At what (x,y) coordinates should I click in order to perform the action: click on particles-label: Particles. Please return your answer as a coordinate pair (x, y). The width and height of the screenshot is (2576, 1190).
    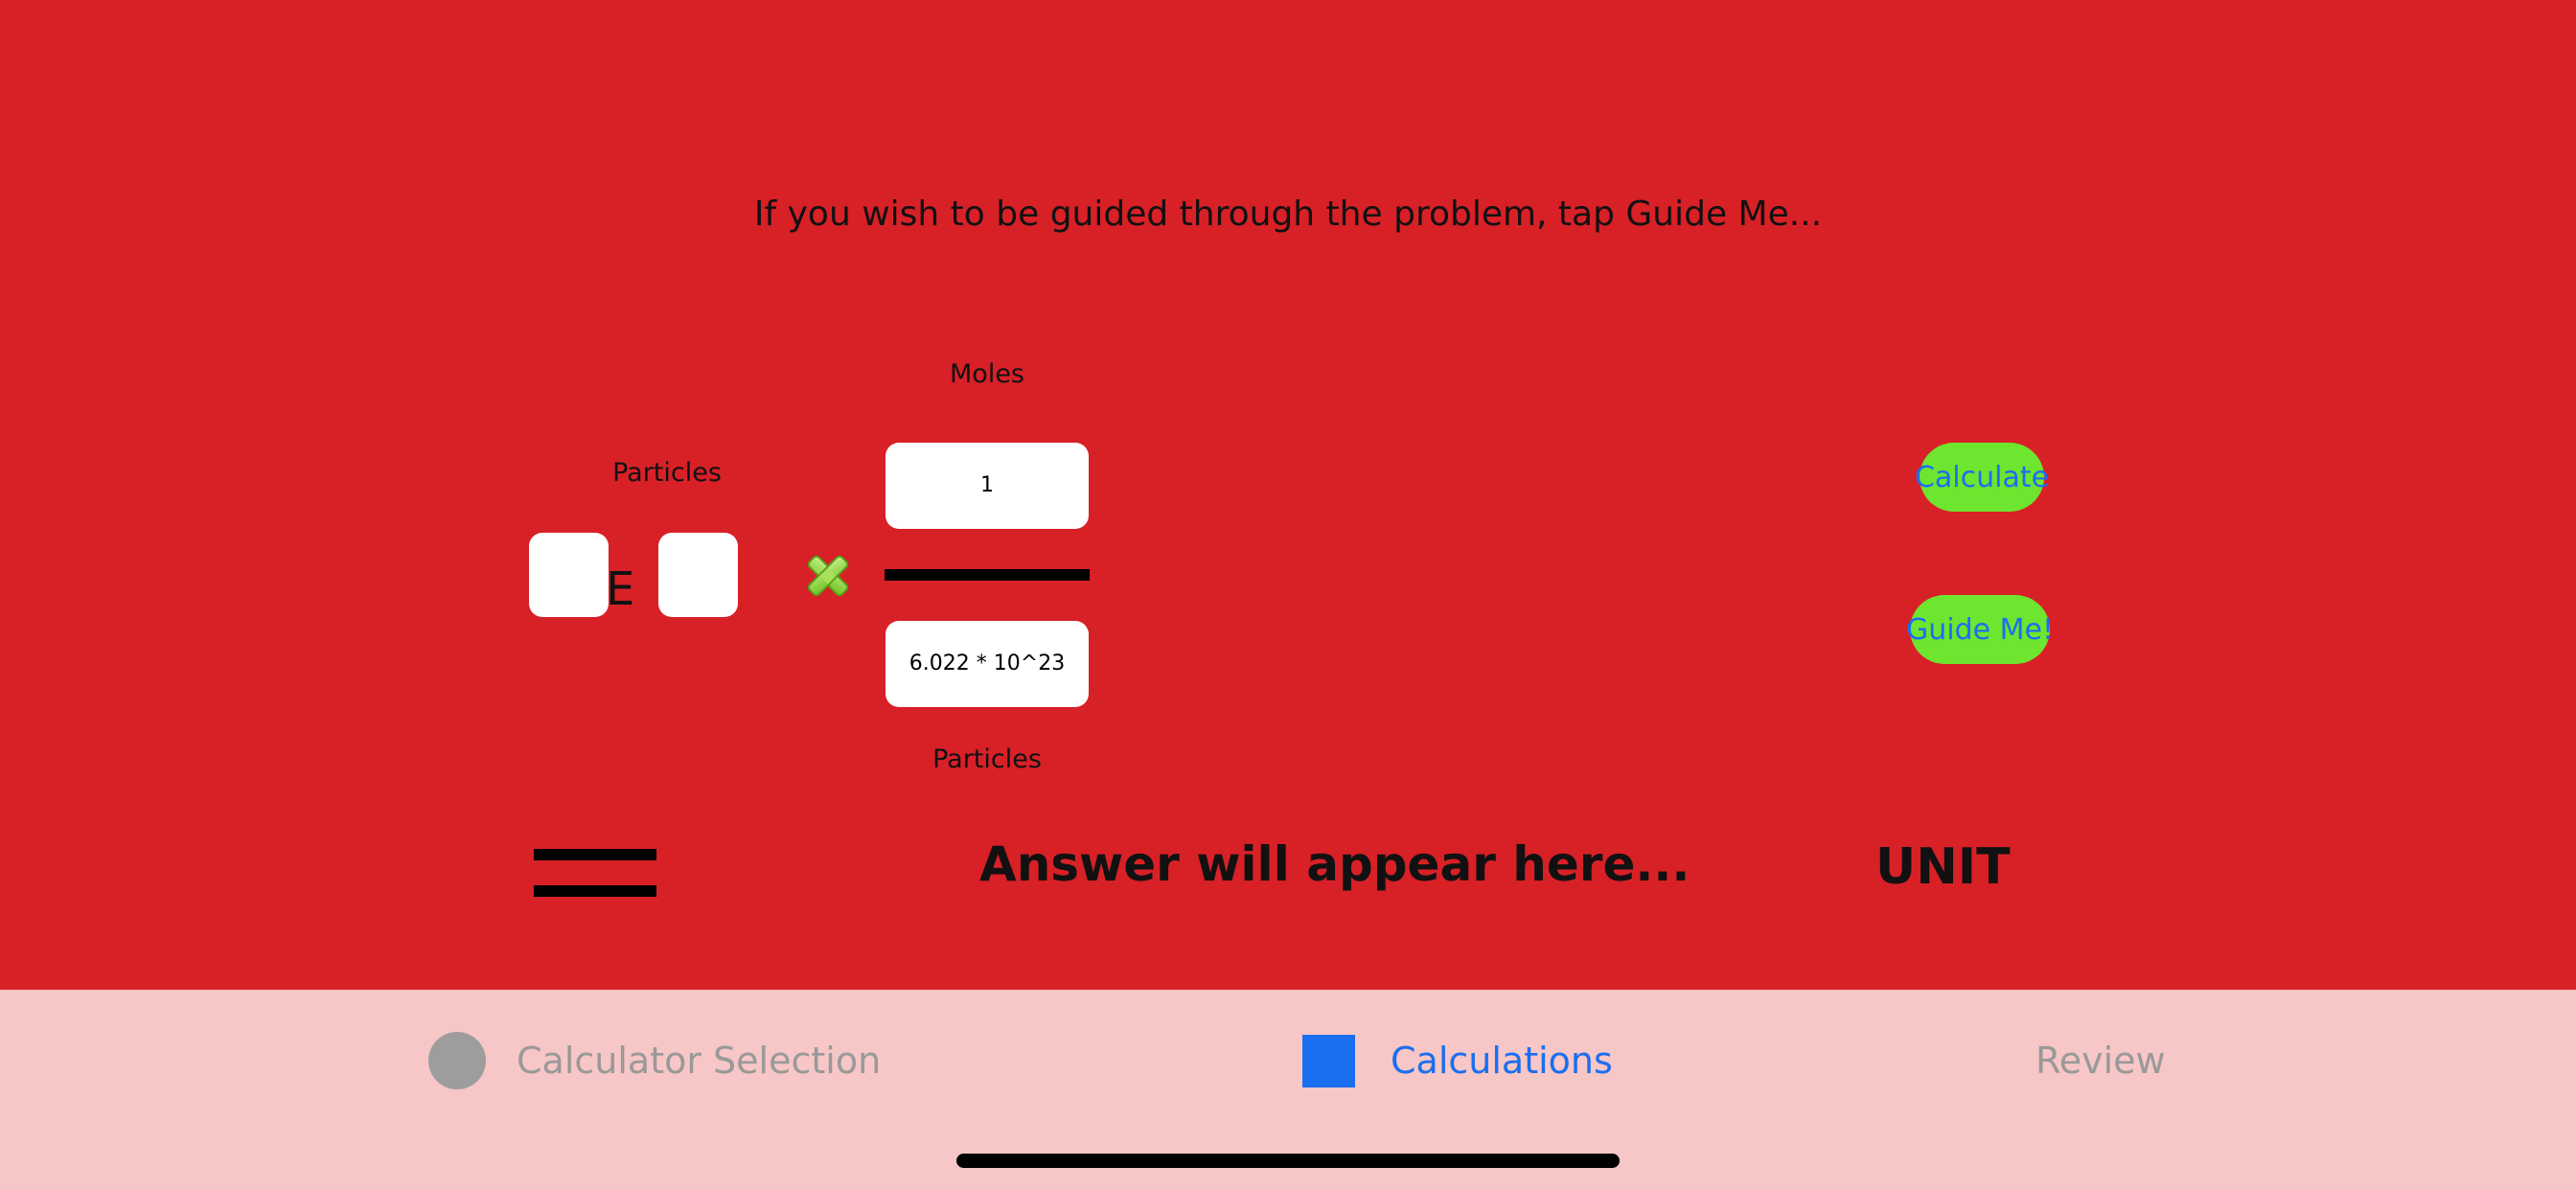
    Looking at the image, I should click on (667, 473).